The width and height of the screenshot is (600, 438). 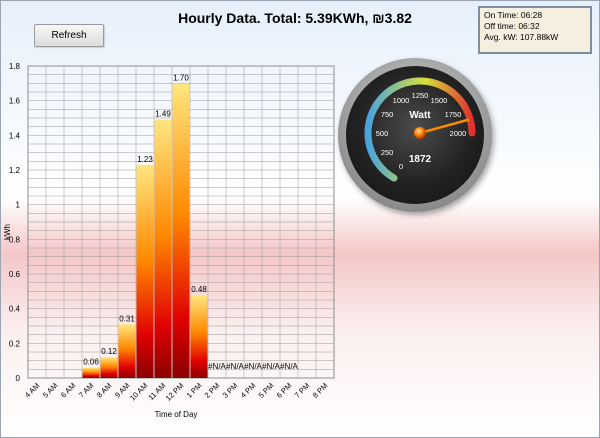 What do you see at coordinates (266, 390) in the screenshot?
I see `x-tick-label: 5 PM` at bounding box center [266, 390].